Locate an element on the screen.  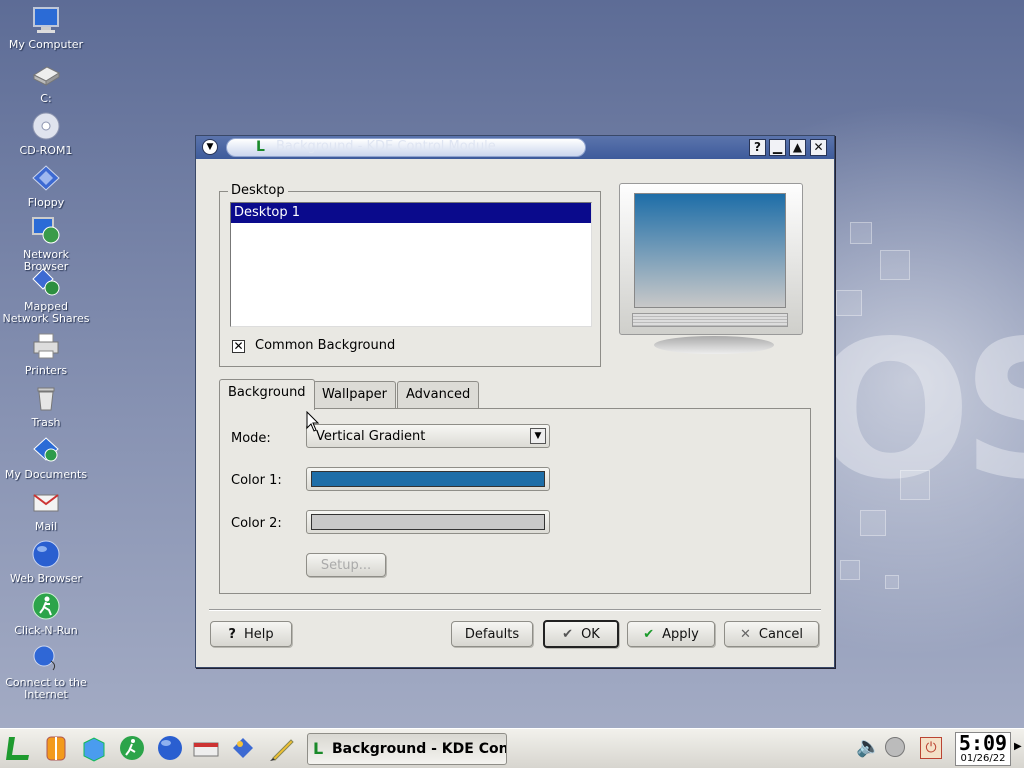
internet-connect-icon is located at coordinates (46, 658).